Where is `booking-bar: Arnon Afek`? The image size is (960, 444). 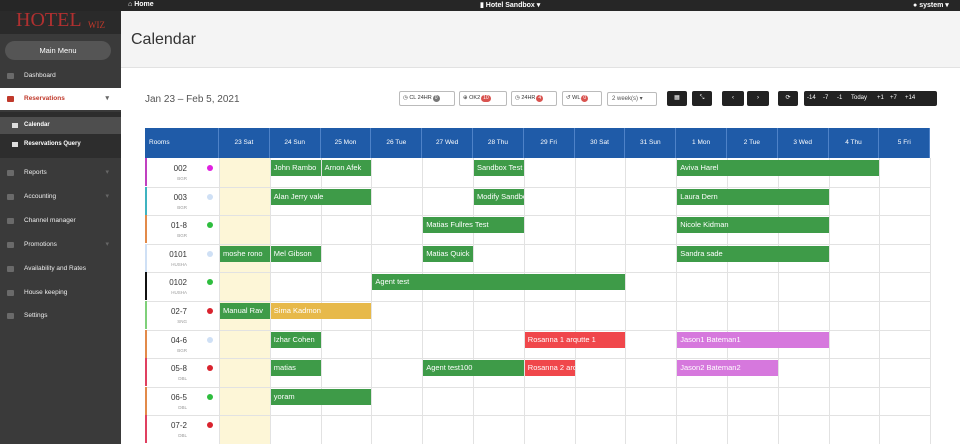 booking-bar: Arnon Afek is located at coordinates (346, 168).